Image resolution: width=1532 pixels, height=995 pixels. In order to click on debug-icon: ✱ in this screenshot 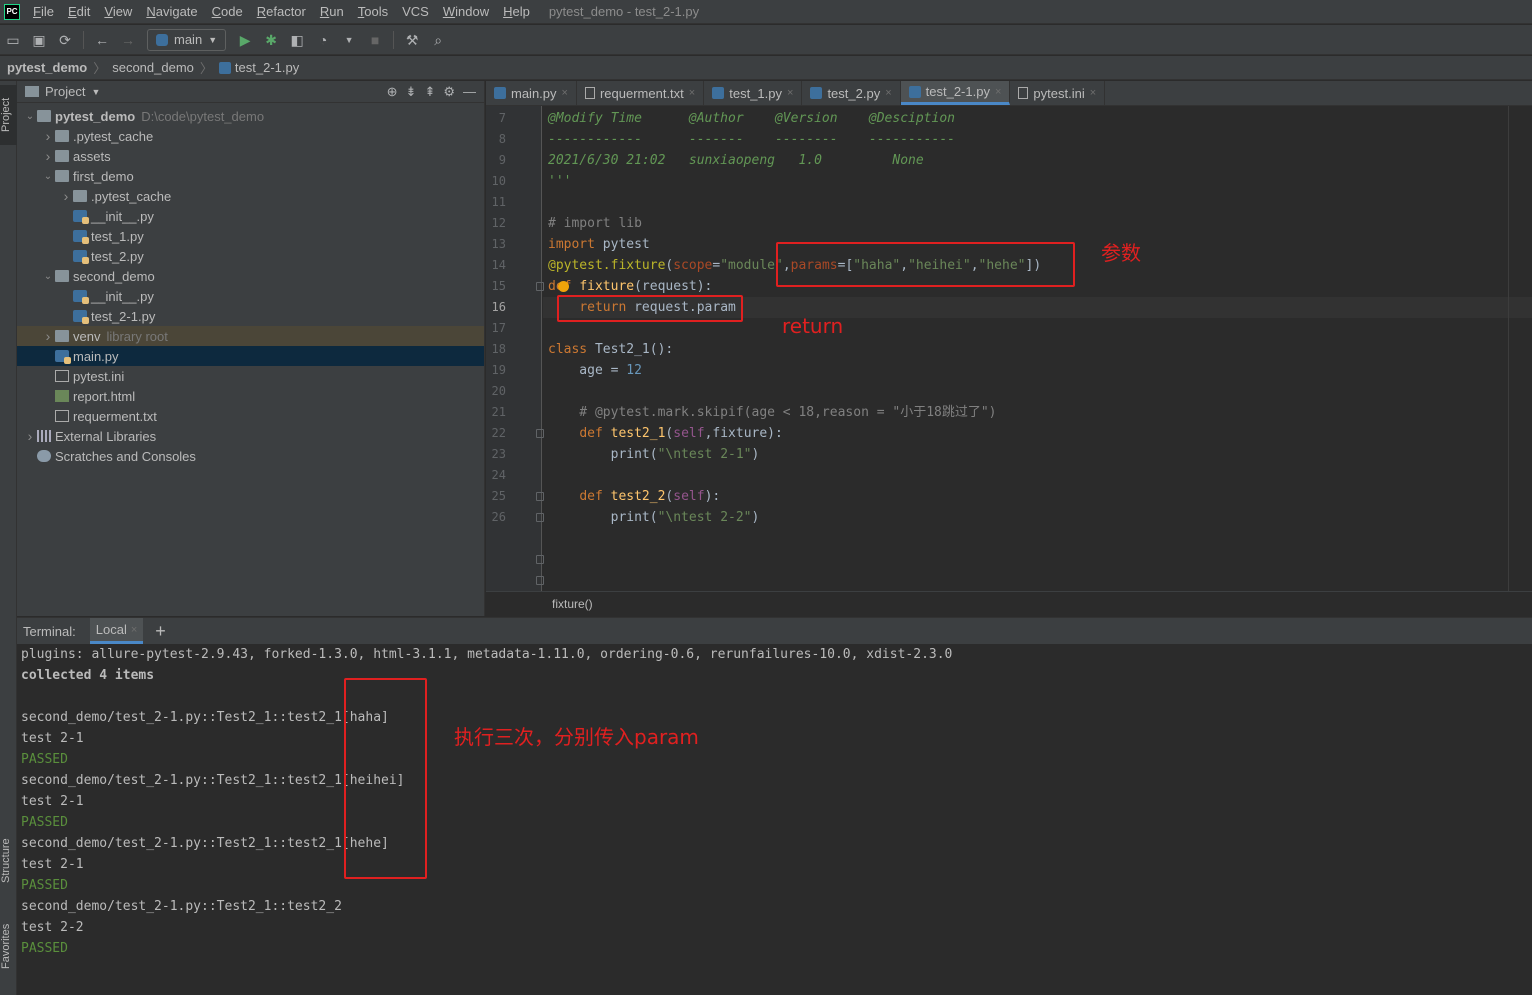, I will do `click(271, 40)`.